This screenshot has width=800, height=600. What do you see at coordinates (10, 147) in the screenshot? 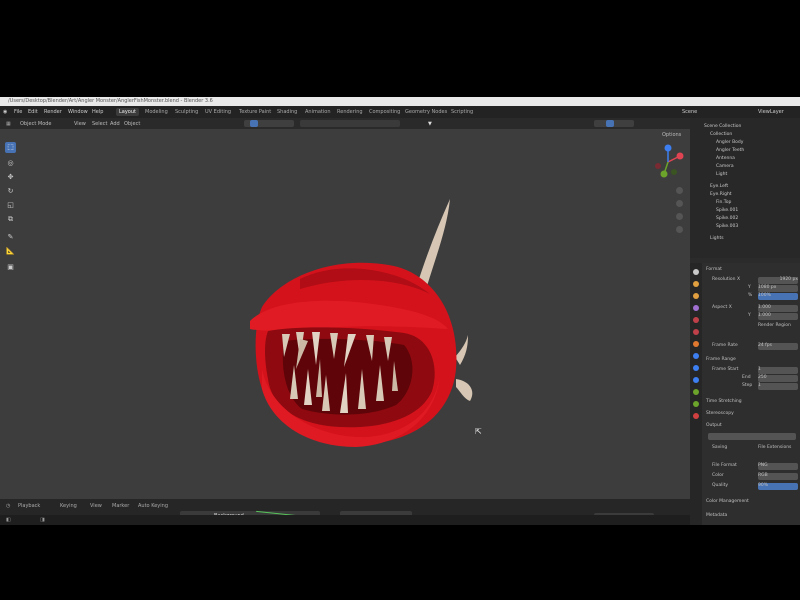
I see `select-box-tool-icon: ⬚` at bounding box center [10, 147].